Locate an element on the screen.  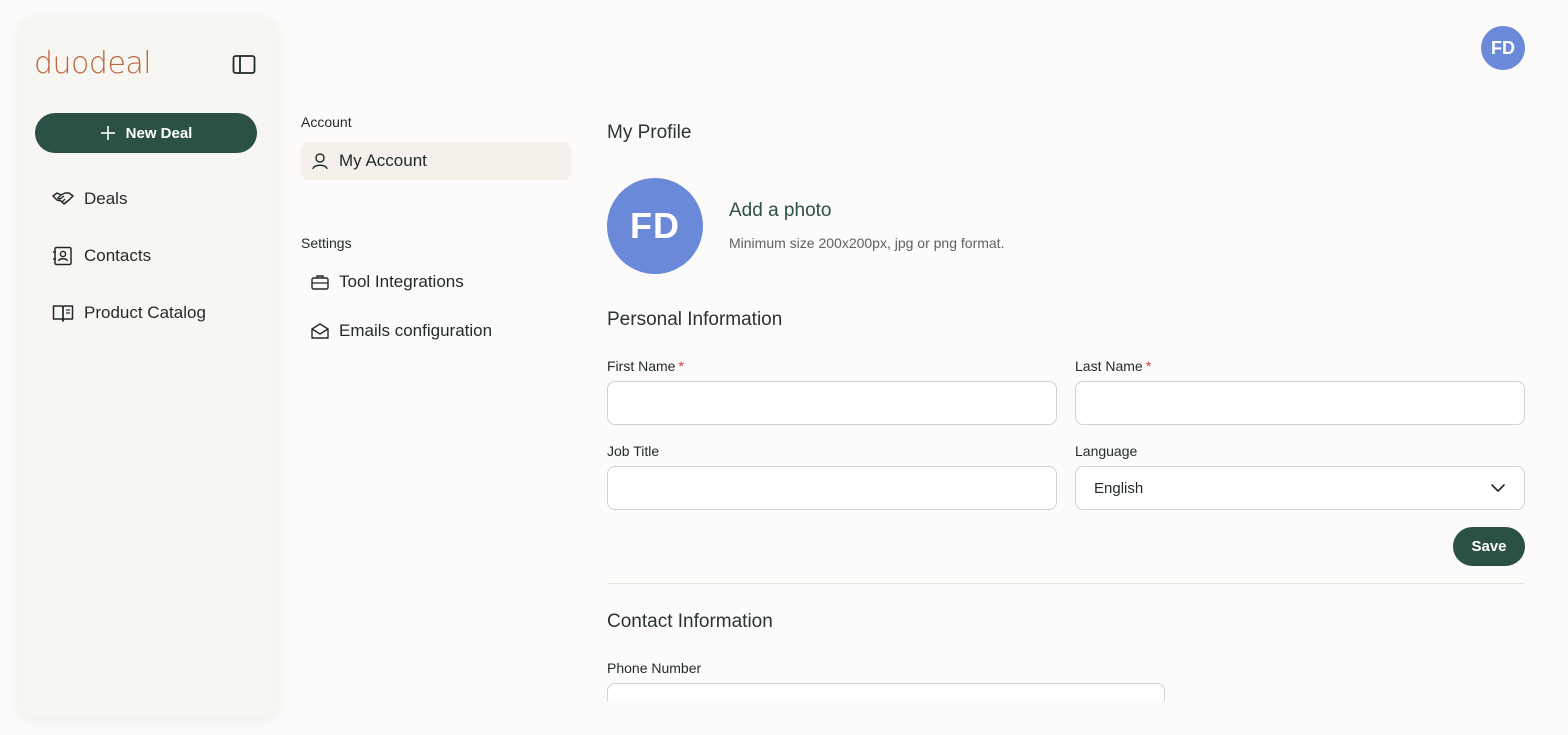
first-name-label: First Name * is located at coordinates (645, 366).